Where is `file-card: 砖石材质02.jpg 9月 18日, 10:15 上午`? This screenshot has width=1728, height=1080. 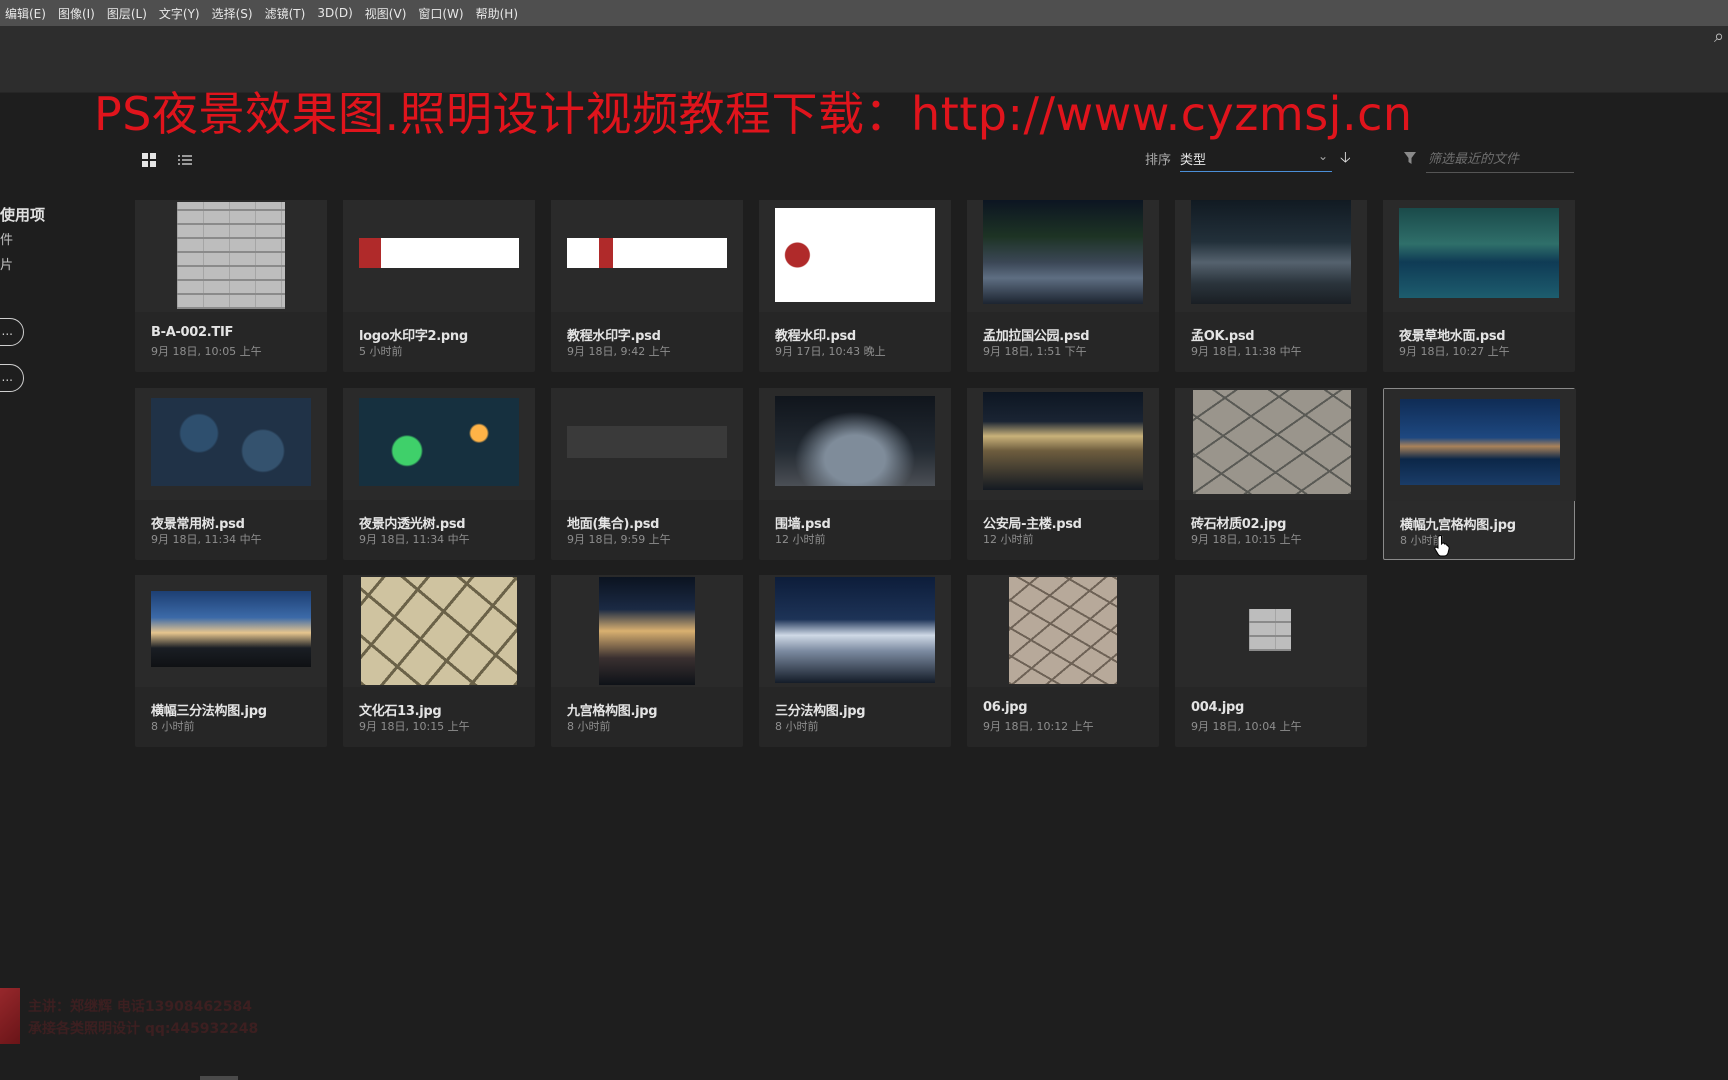 file-card: 砖石材质02.jpg 9月 18日, 10:15 上午 is located at coordinates (1271, 474).